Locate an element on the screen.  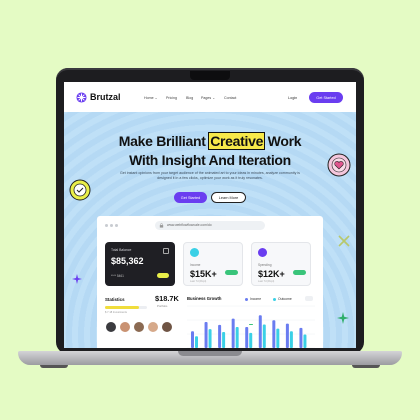
nav-get-started-button: Get Started is located at coordinates (326, 97).